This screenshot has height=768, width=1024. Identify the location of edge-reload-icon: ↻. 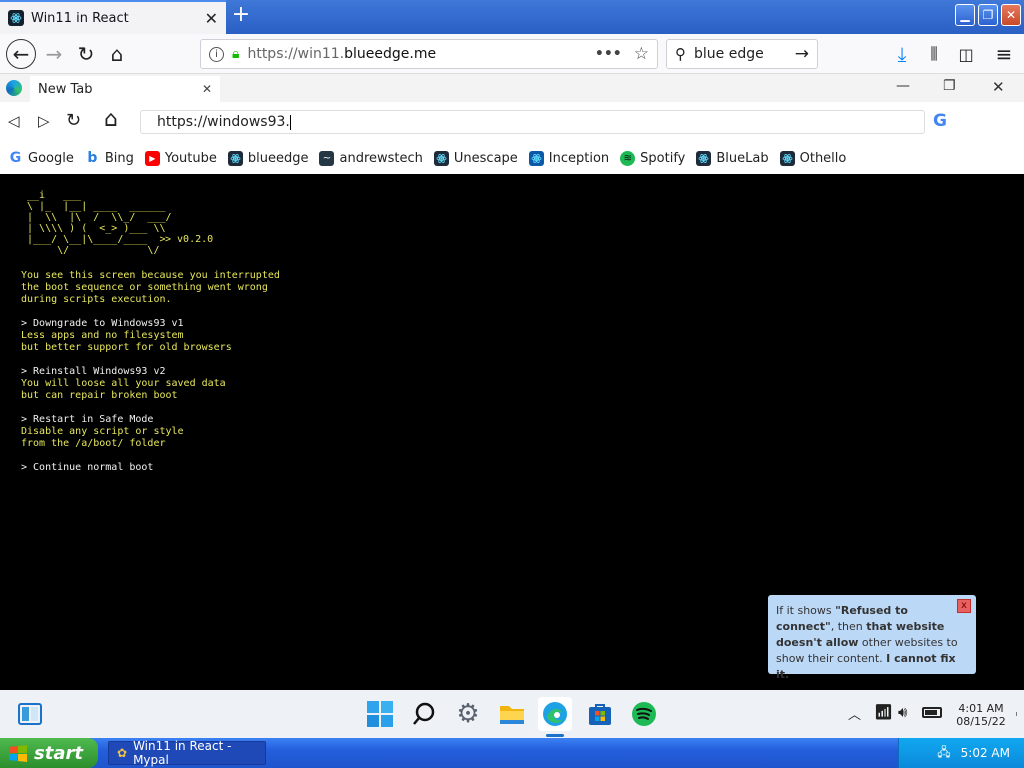
(73, 120).